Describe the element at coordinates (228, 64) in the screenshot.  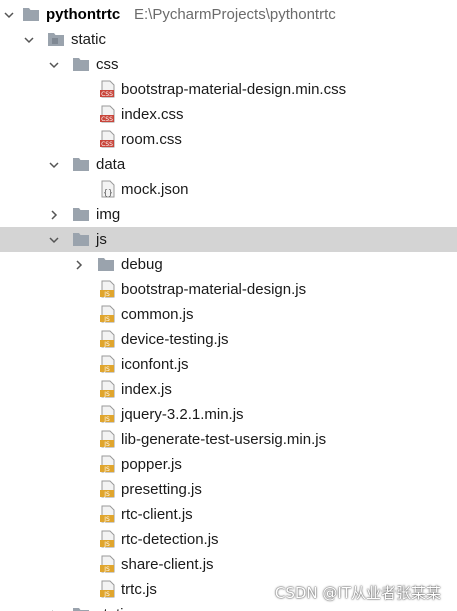
I see `tree-row-css: css` at that location.